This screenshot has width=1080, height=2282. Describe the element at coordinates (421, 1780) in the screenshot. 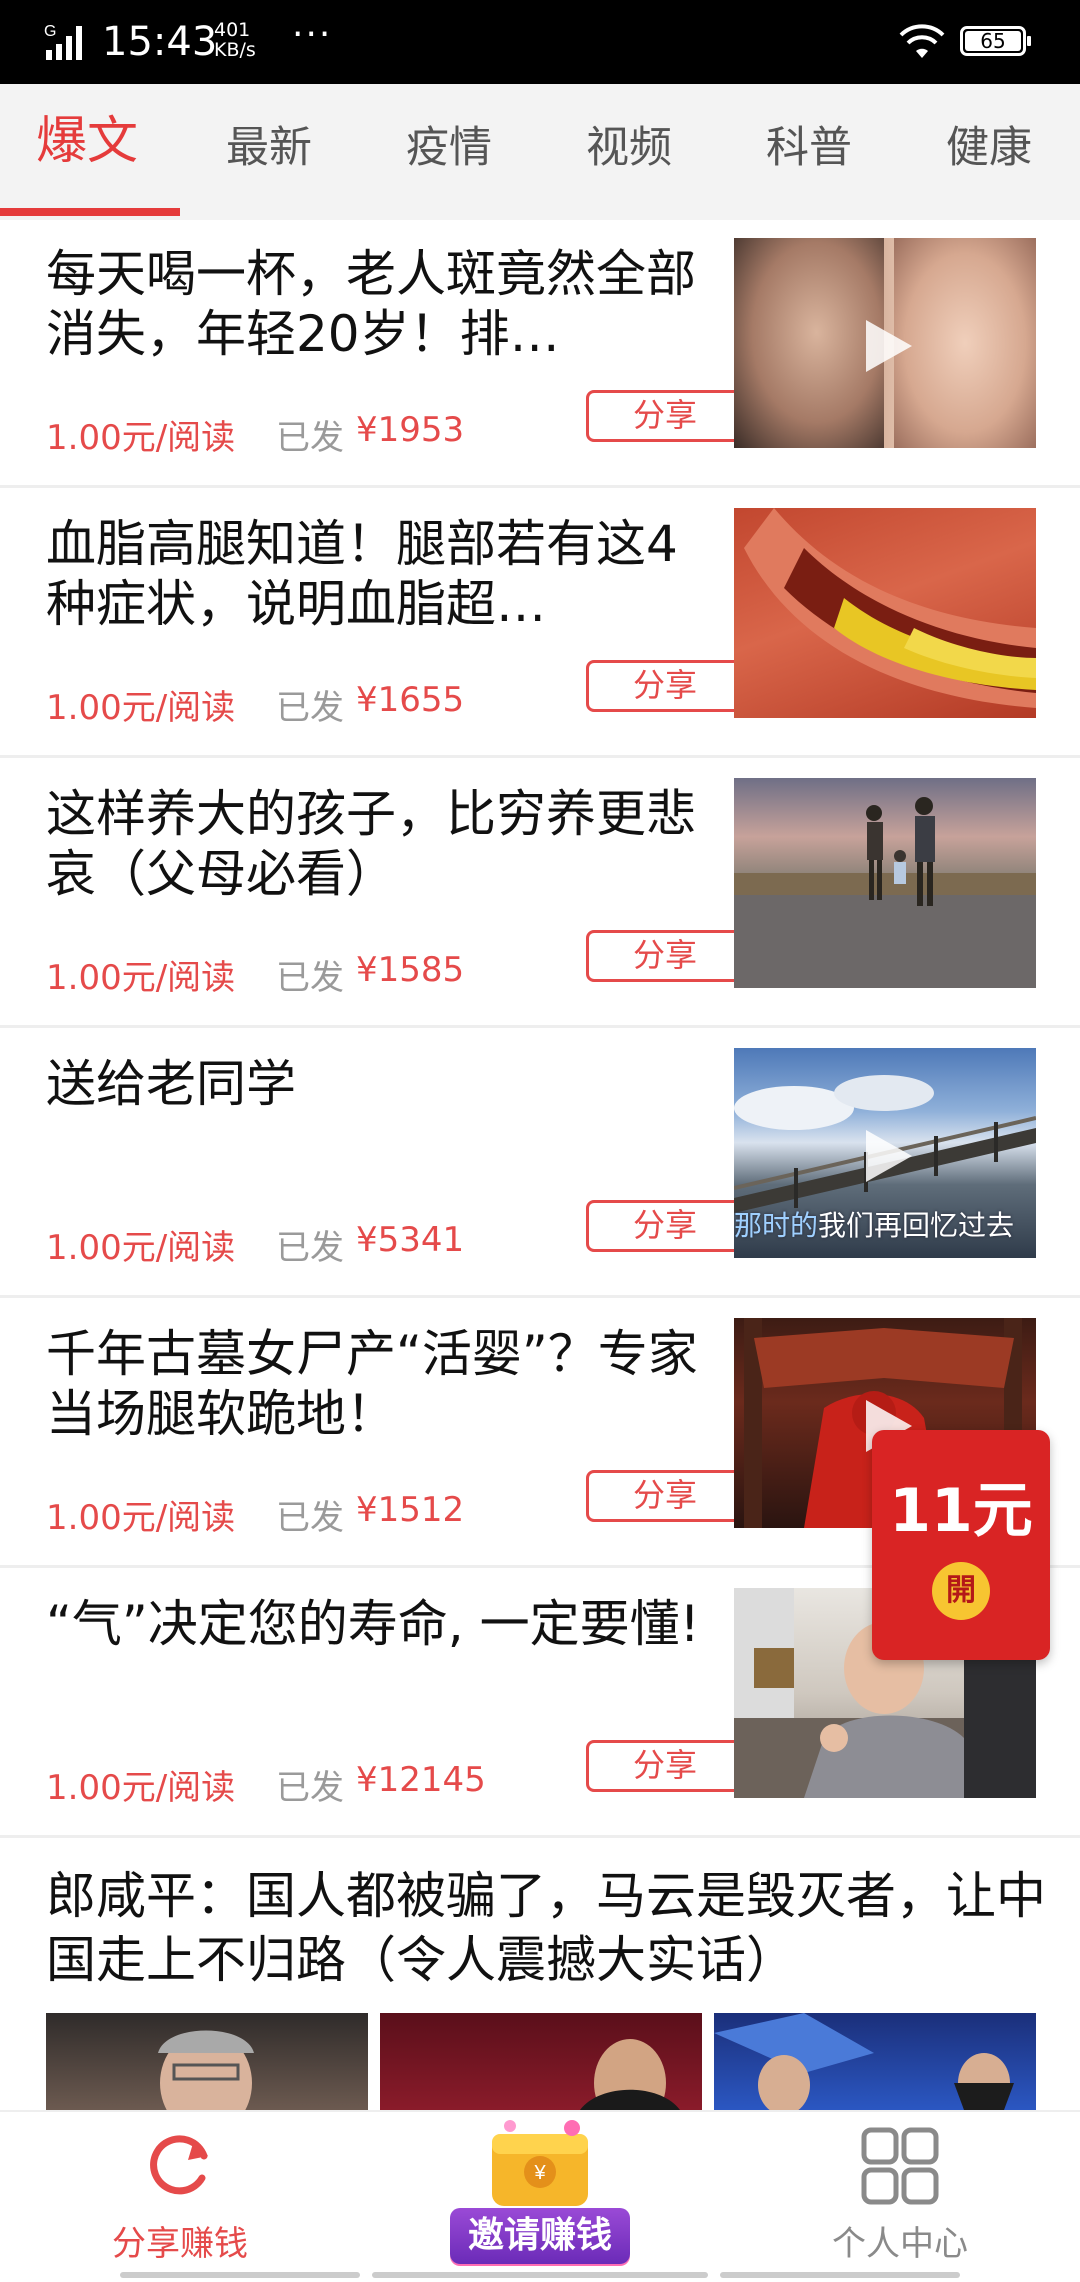

I see `sent-amount: ¥12145` at that location.